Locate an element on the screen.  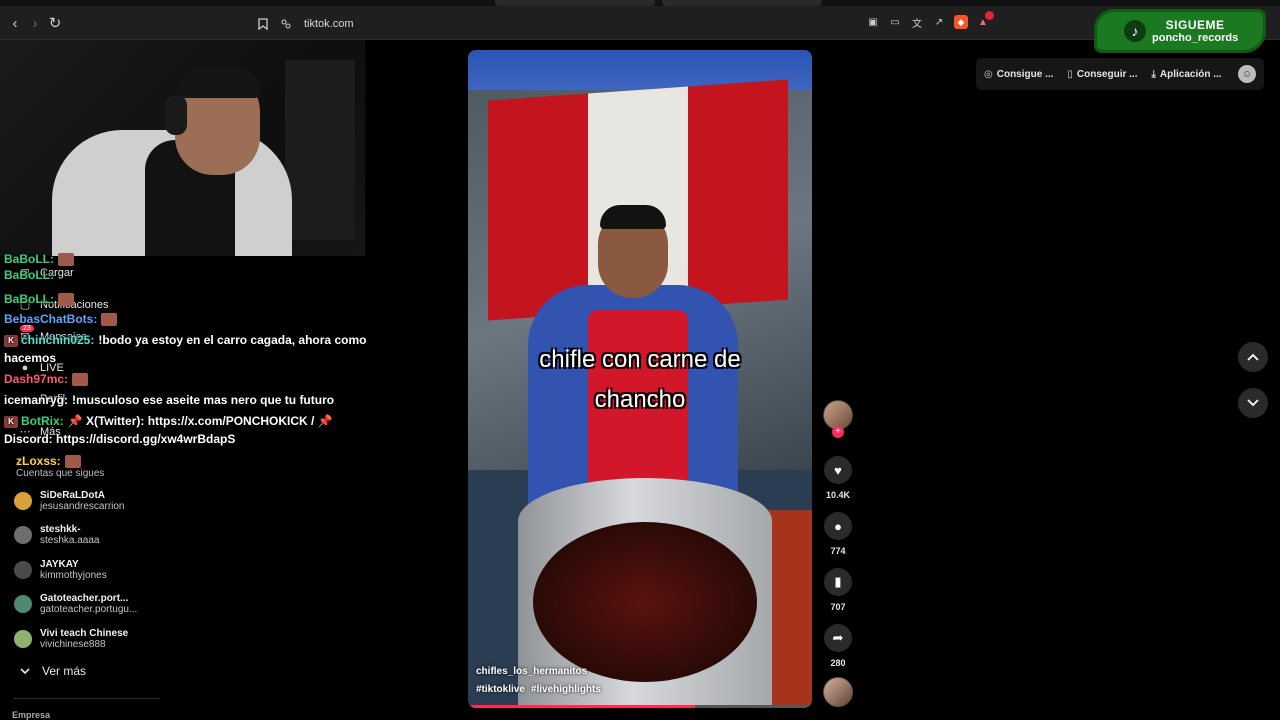
banner-line-1: SIGUEME is located at coordinates (1195, 25).